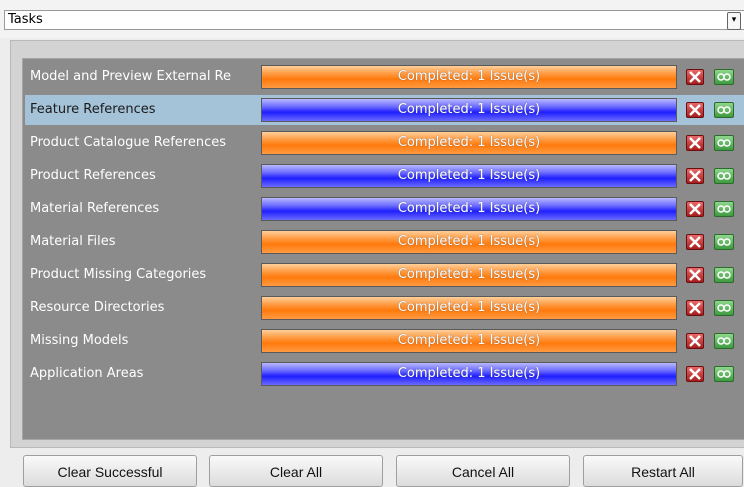 This screenshot has height=487, width=744. Describe the element at coordinates (110, 471) in the screenshot. I see `clear-successful-button: Clear Successful` at that location.